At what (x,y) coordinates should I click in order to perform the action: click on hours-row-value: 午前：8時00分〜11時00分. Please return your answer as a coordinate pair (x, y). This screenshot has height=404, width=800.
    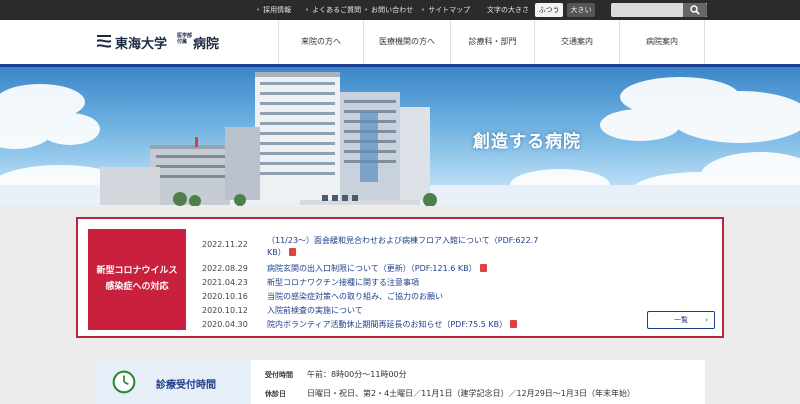
    Looking at the image, I should click on (357, 374).